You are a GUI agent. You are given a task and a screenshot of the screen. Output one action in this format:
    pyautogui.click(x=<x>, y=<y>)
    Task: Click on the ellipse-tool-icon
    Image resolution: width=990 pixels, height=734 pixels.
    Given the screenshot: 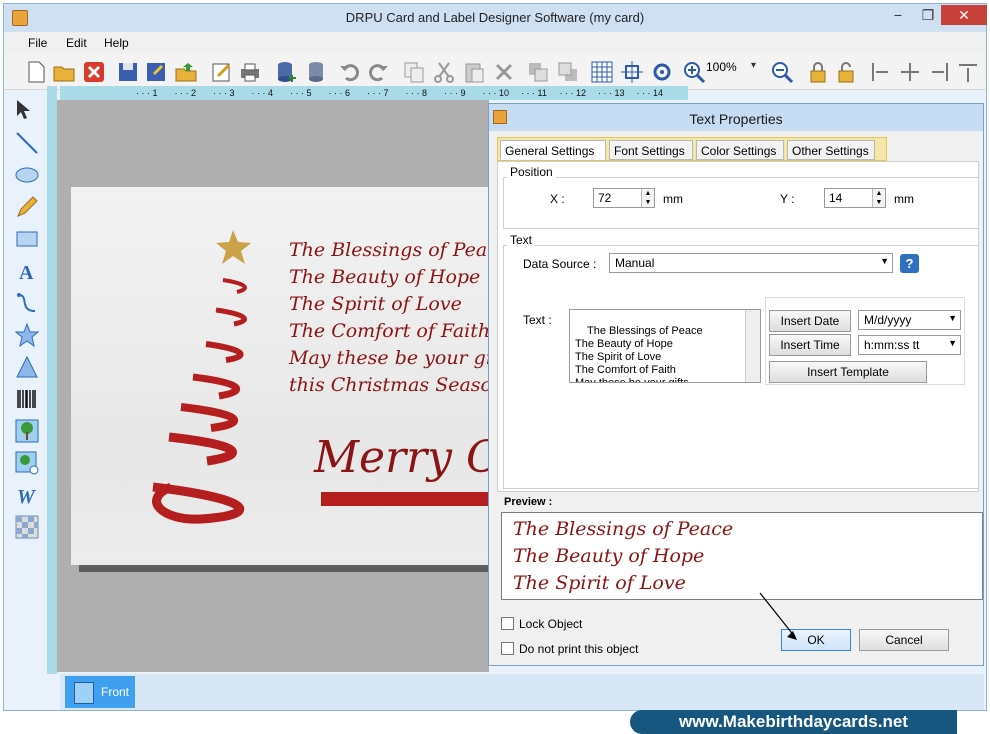 What is the action you would take?
    pyautogui.click(x=27, y=175)
    